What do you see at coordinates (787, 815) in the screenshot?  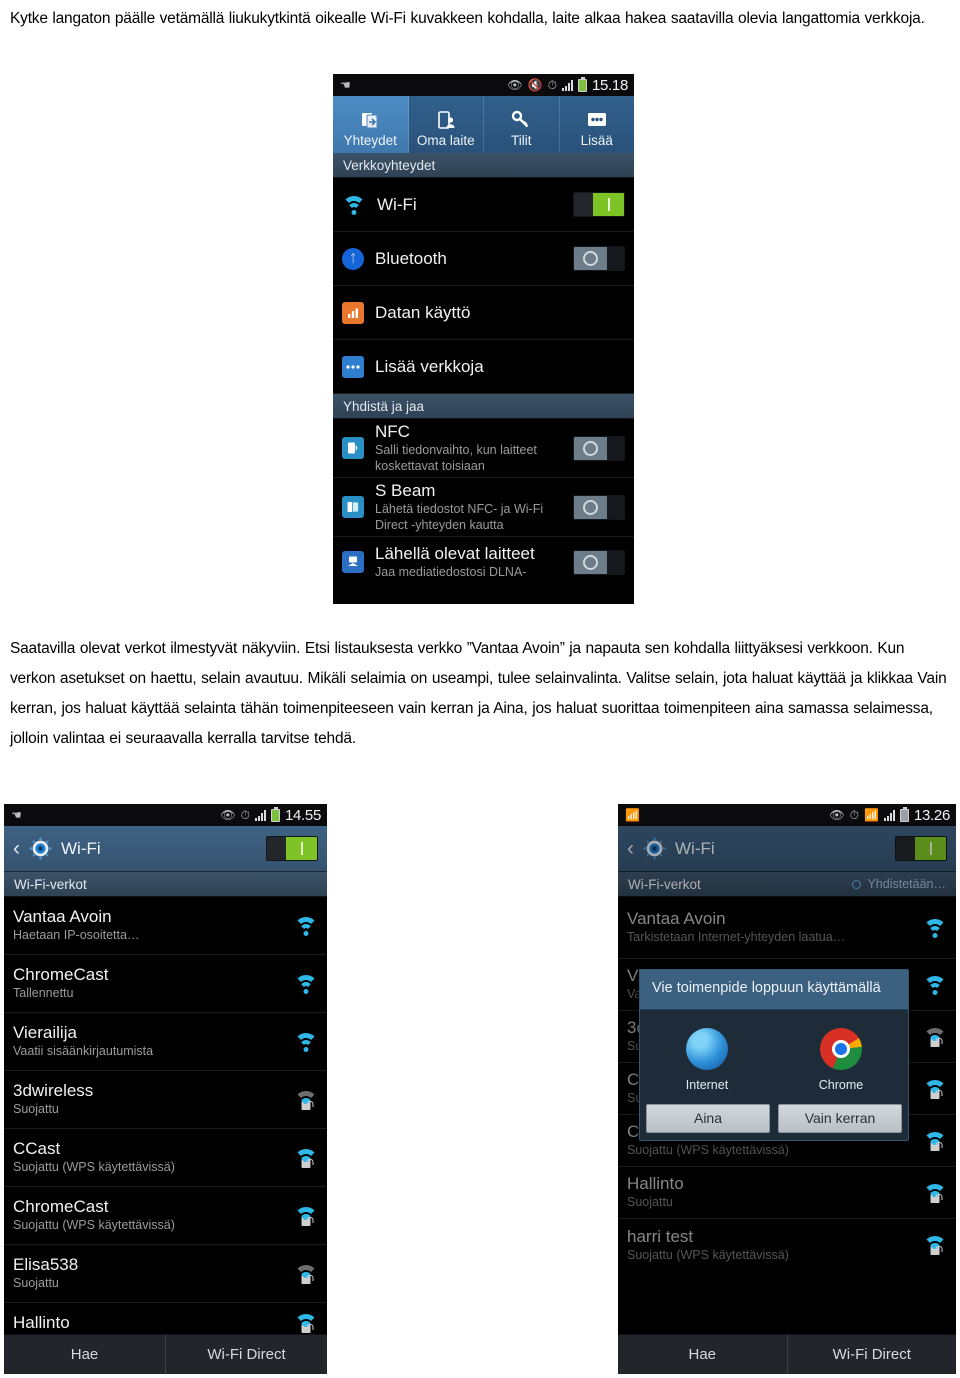 I see `status-bar: 📶 👁 ⏱ 📶 13.26` at bounding box center [787, 815].